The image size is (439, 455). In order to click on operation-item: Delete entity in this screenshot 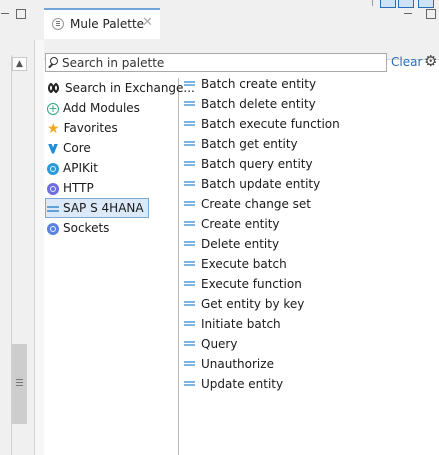, I will do `click(231, 244)`.